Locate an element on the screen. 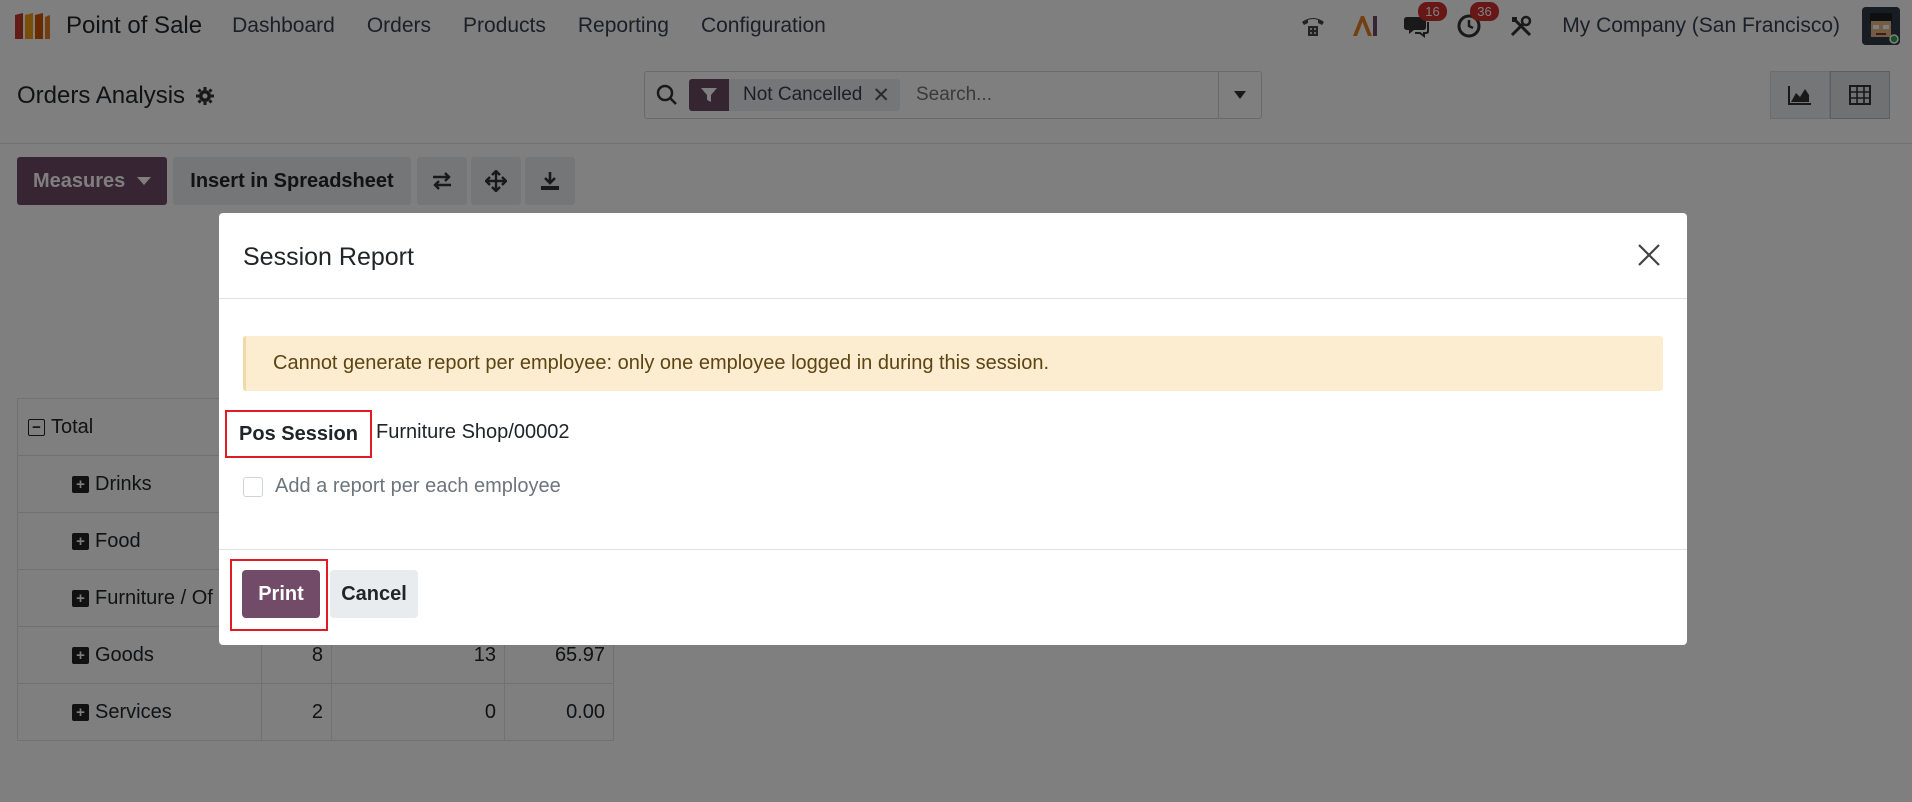  modal-footer: Print Cancel is located at coordinates (953, 597).